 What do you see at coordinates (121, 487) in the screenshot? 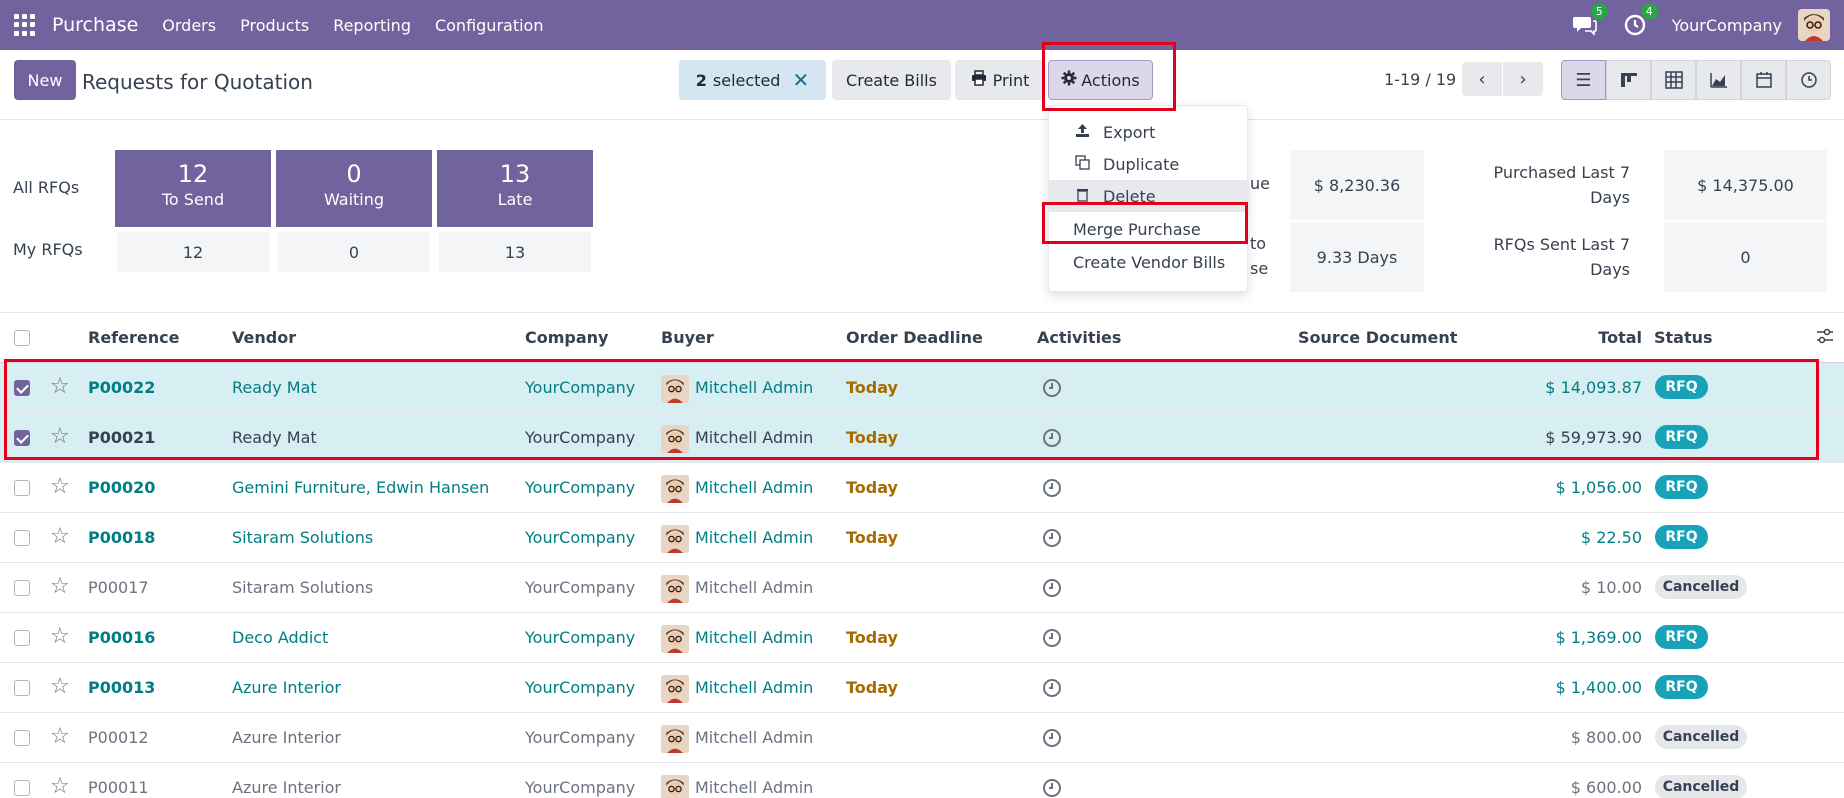
I see `row-reference: P00020` at bounding box center [121, 487].